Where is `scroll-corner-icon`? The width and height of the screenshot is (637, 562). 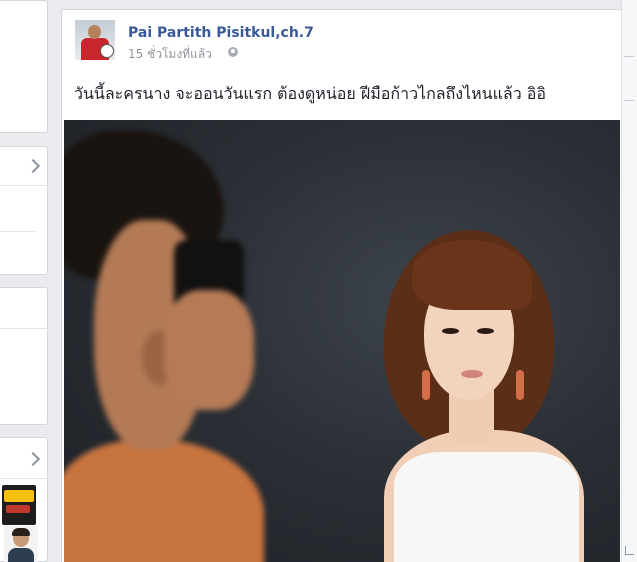
scroll-corner-icon is located at coordinates (629, 550).